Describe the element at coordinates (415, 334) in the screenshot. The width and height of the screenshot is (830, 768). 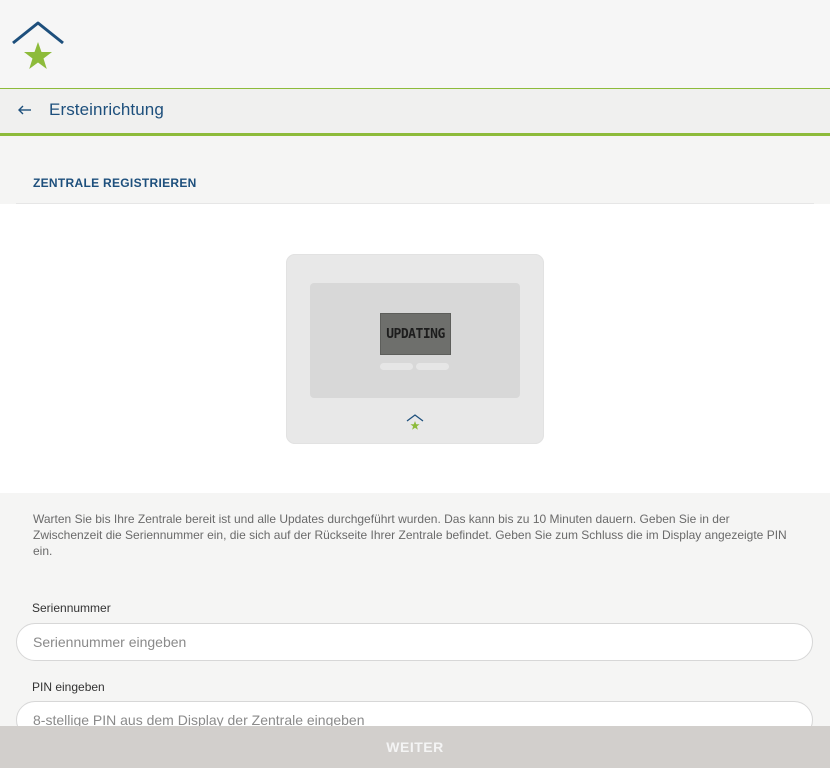
I see `device-display: UPDATING` at that location.